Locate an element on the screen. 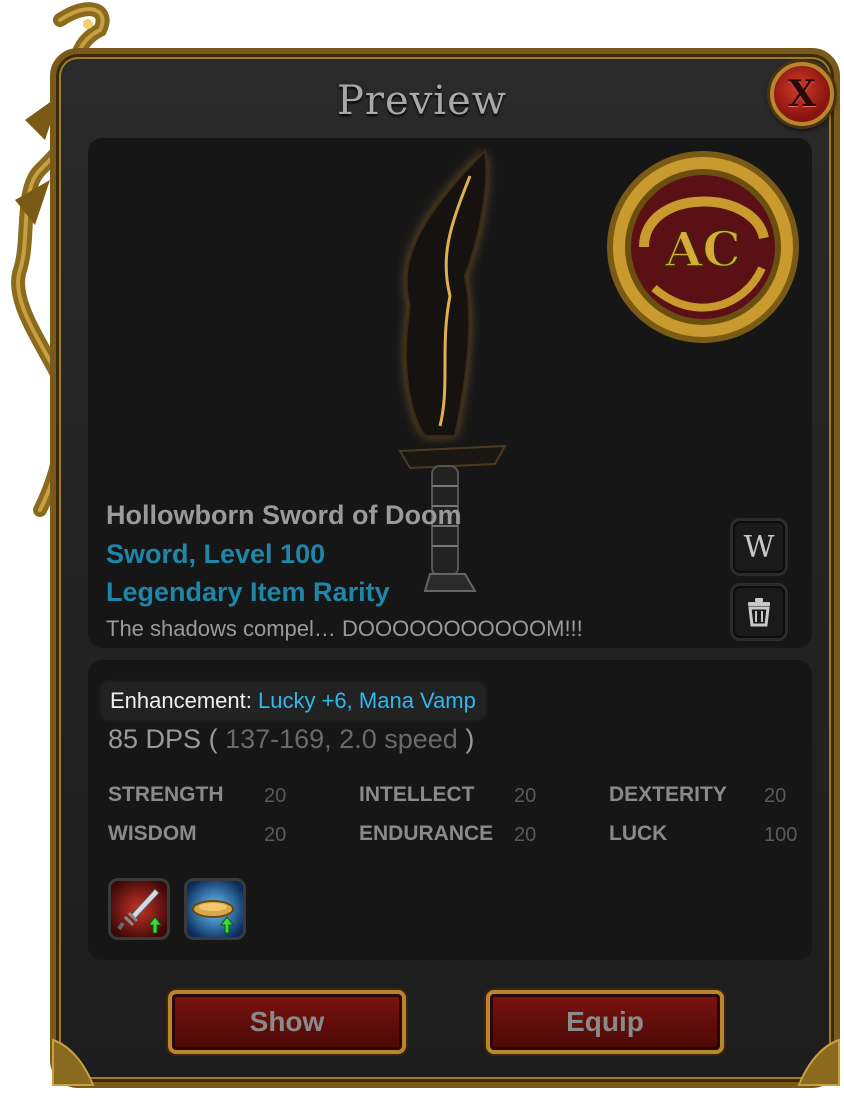  close-button: X is located at coordinates (802, 94).